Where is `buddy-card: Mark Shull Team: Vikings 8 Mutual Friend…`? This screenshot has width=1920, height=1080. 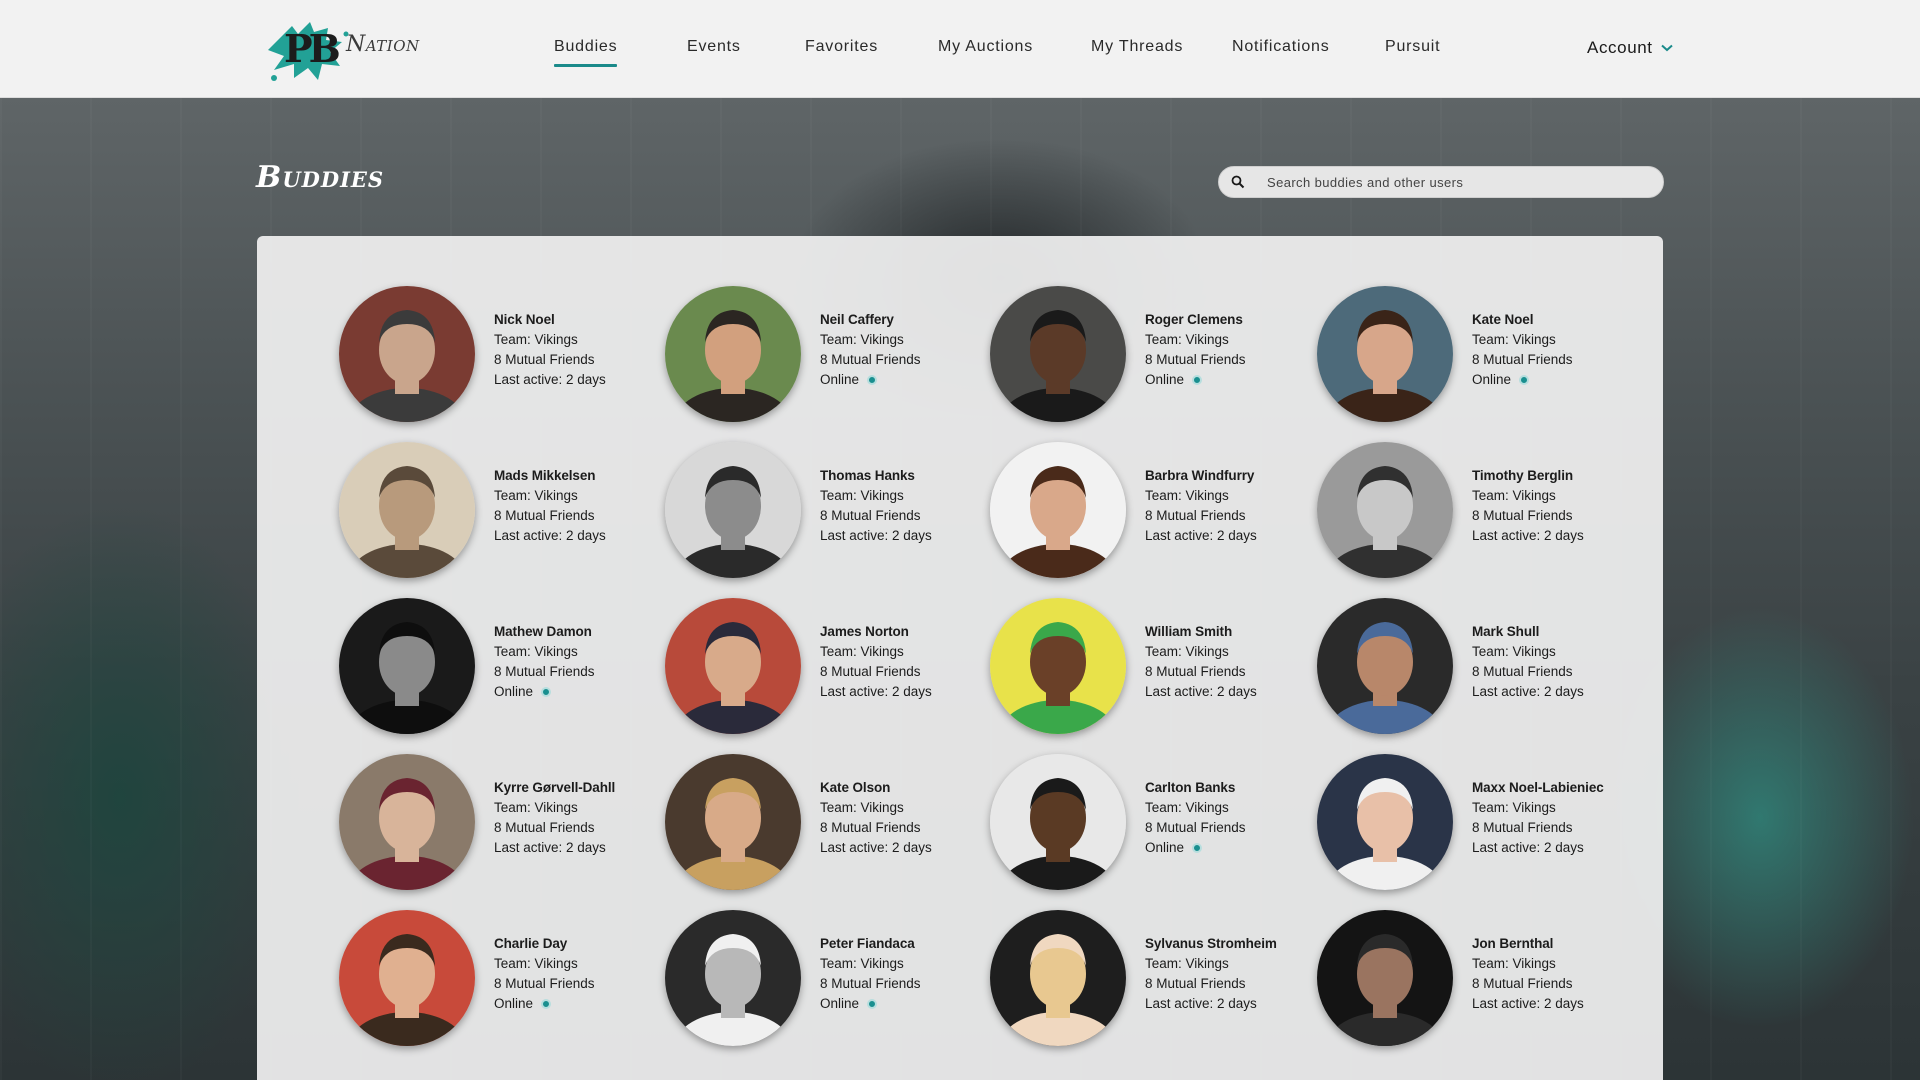 buddy-card: Mark Shull Team: Vikings 8 Mutual Friend… is located at coordinates (1477, 668).